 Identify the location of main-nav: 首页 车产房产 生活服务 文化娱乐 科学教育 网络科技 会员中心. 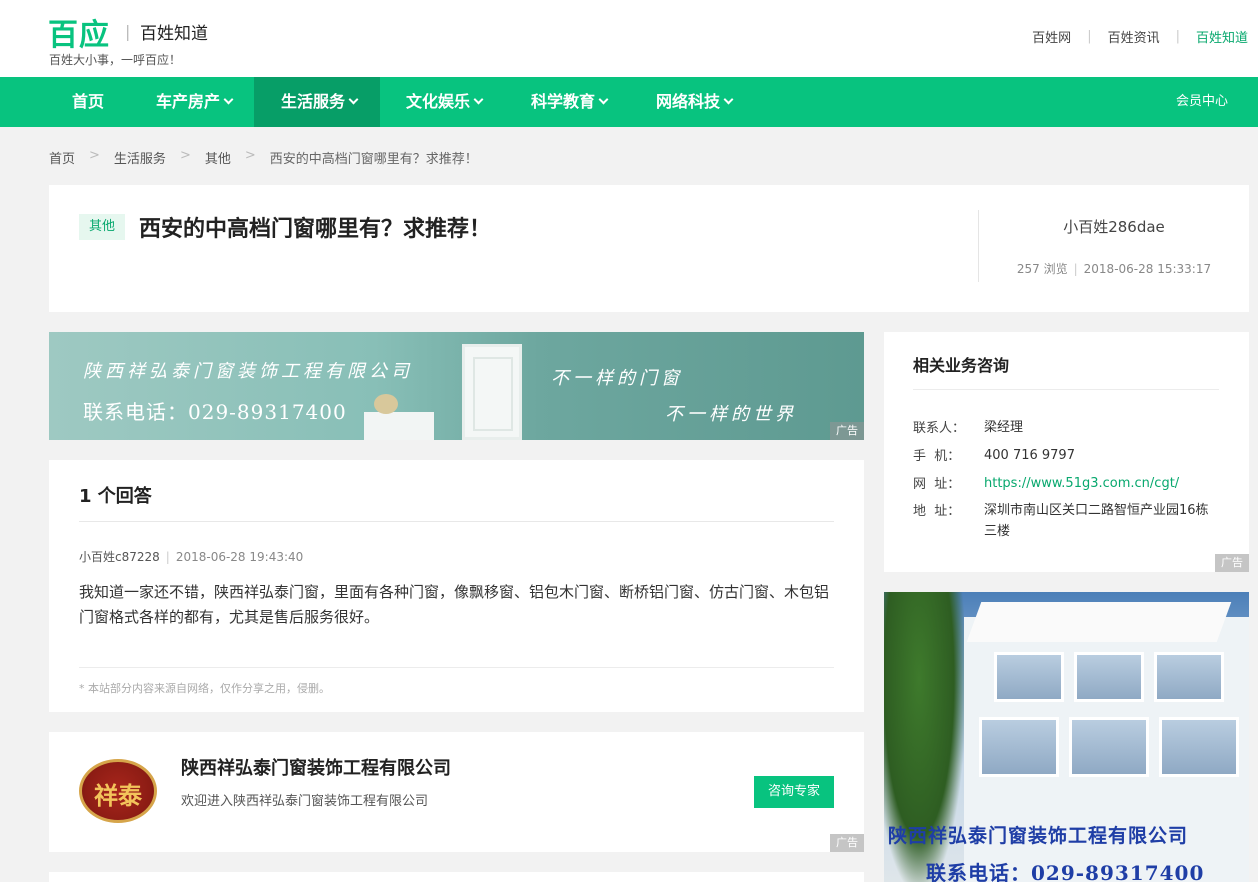
(629, 102).